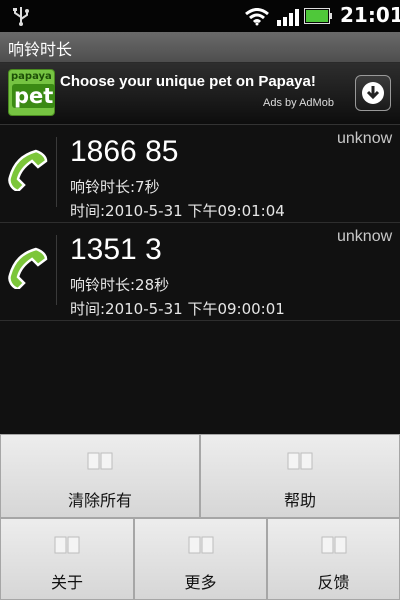  I want to click on battery-icon, so click(318, 16).